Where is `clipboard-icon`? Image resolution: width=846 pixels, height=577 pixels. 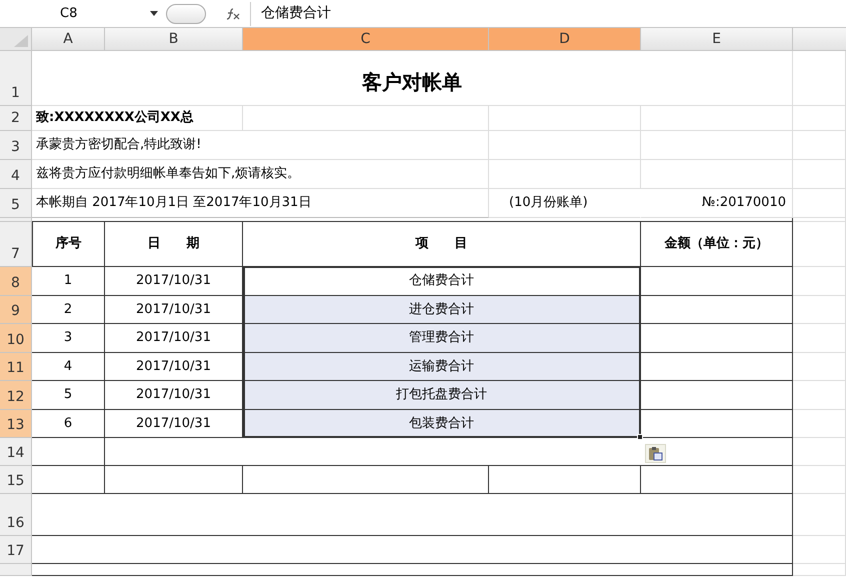 clipboard-icon is located at coordinates (655, 453).